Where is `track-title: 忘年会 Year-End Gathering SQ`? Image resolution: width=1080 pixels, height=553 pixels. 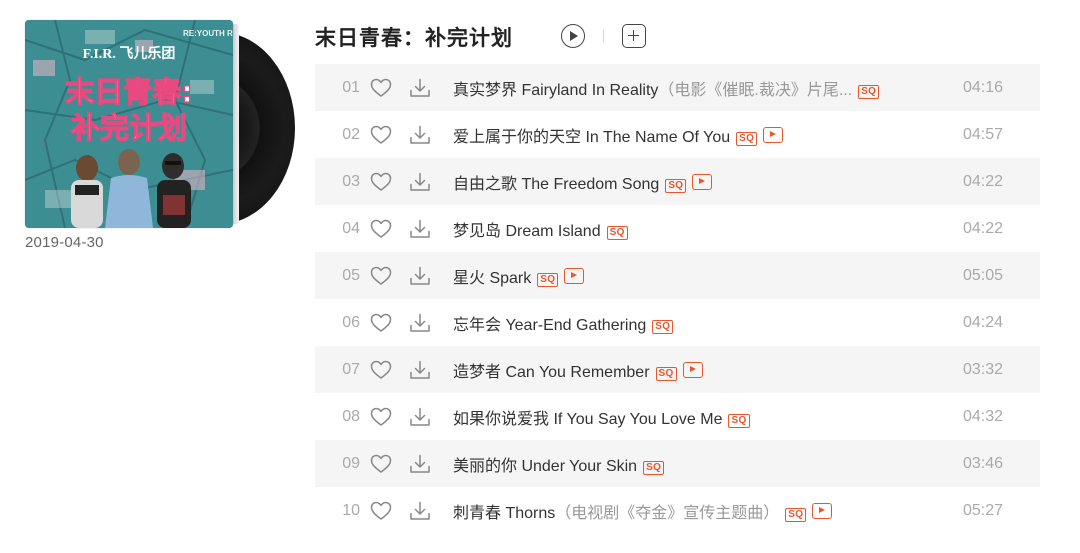 track-title: 忘年会 Year-End Gathering SQ is located at coordinates (563, 323).